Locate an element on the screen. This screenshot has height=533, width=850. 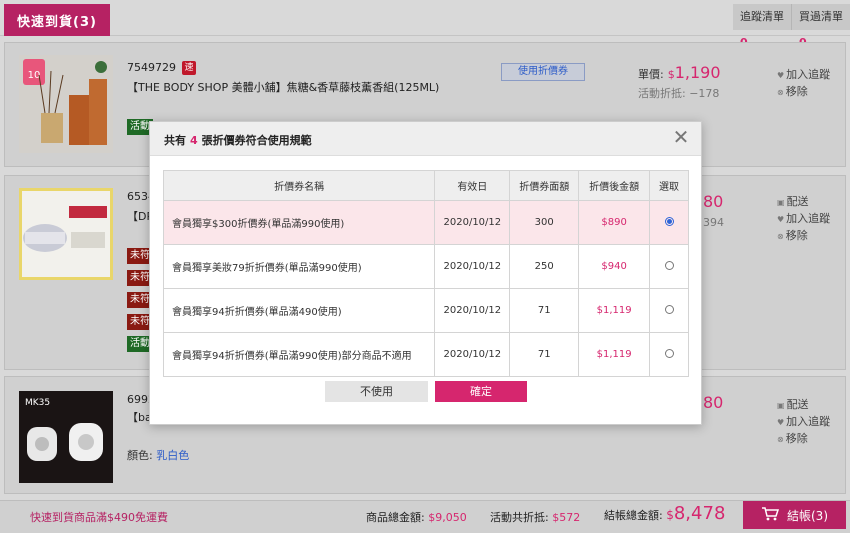
top-bar: 快速到貨(3) 追蹤清單 0 件 買過清單 0 件 is located at coordinates (425, 37).